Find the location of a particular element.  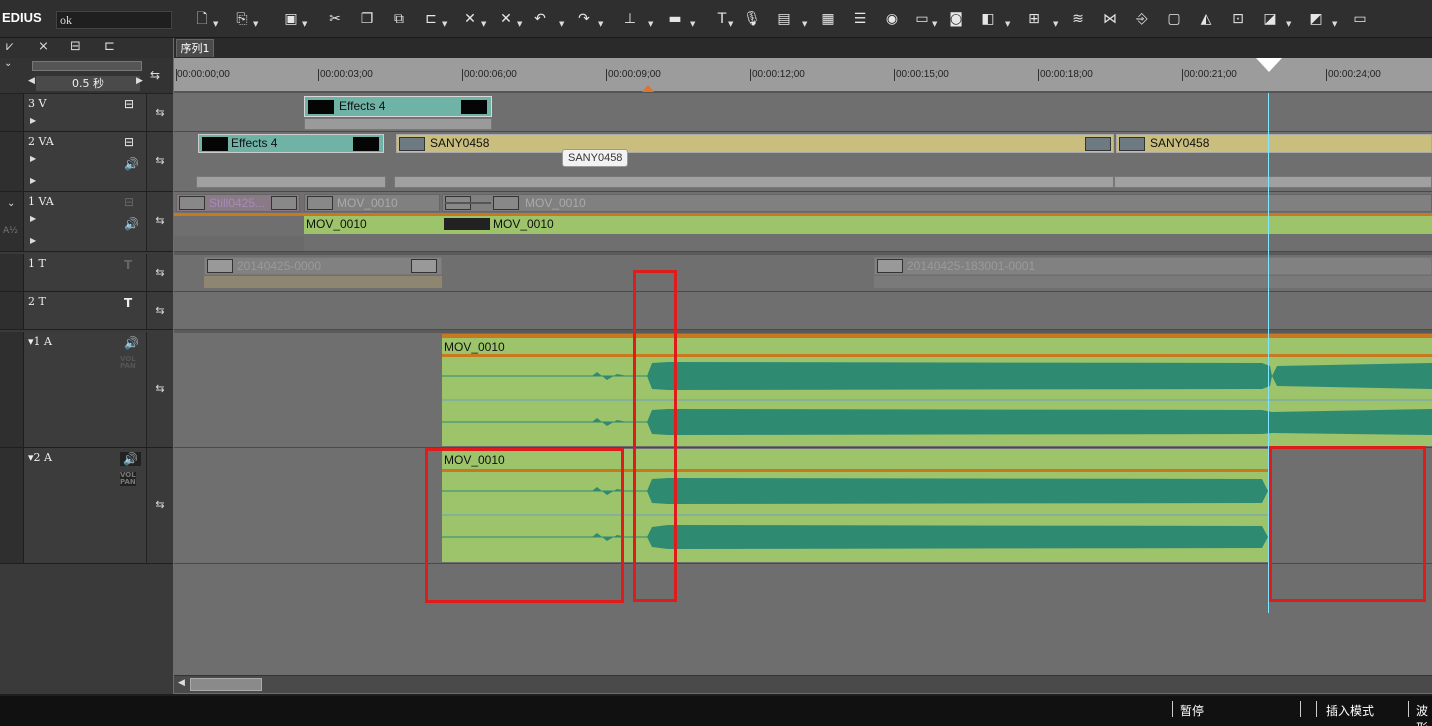

collapse-icon: ⌄ is located at coordinates (8, 63).